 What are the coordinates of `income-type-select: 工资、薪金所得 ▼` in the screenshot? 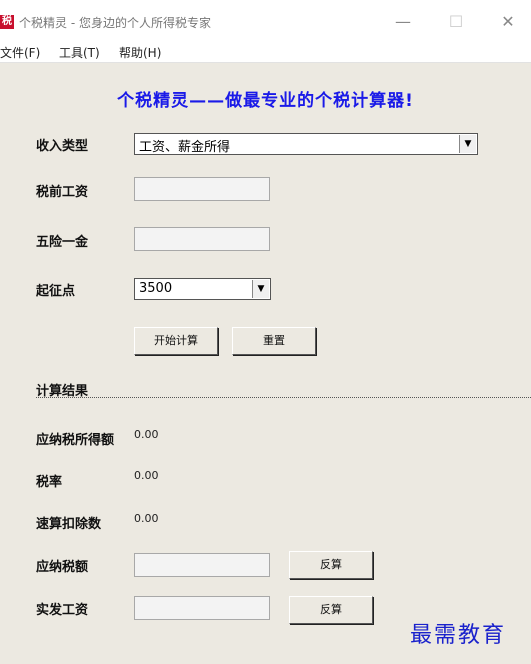 It's located at (306, 144).